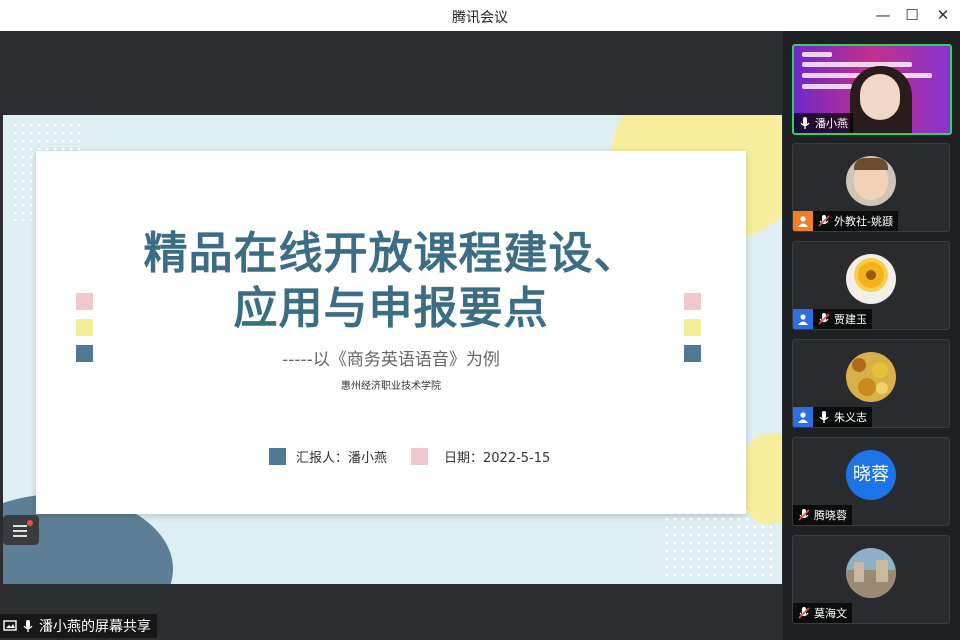  I want to click on slide-date: 日期：2022-5-15, so click(480, 456).